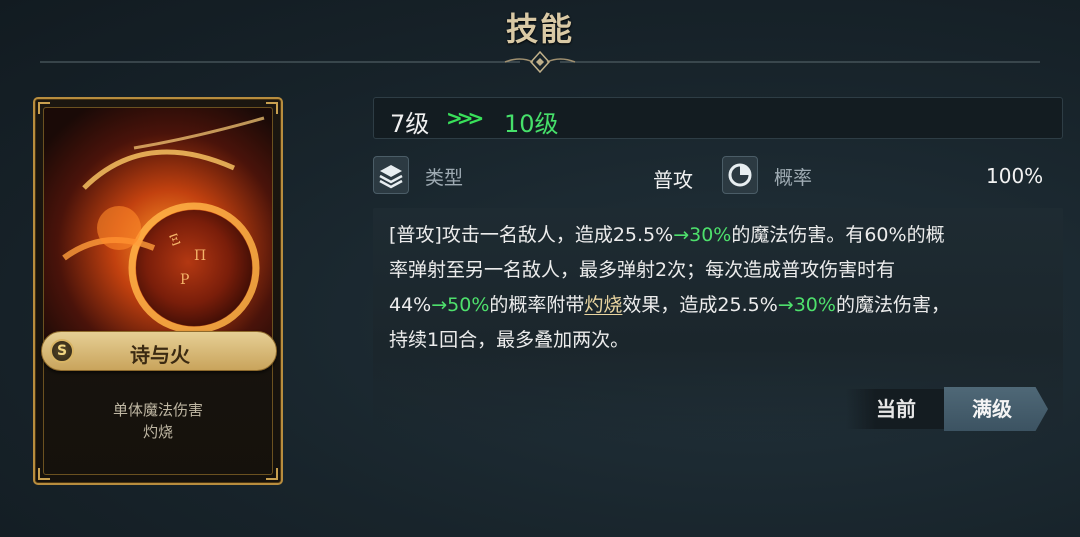 The width and height of the screenshot is (1080, 537). What do you see at coordinates (996, 409) in the screenshot?
I see `max-level-button: 满级` at bounding box center [996, 409].